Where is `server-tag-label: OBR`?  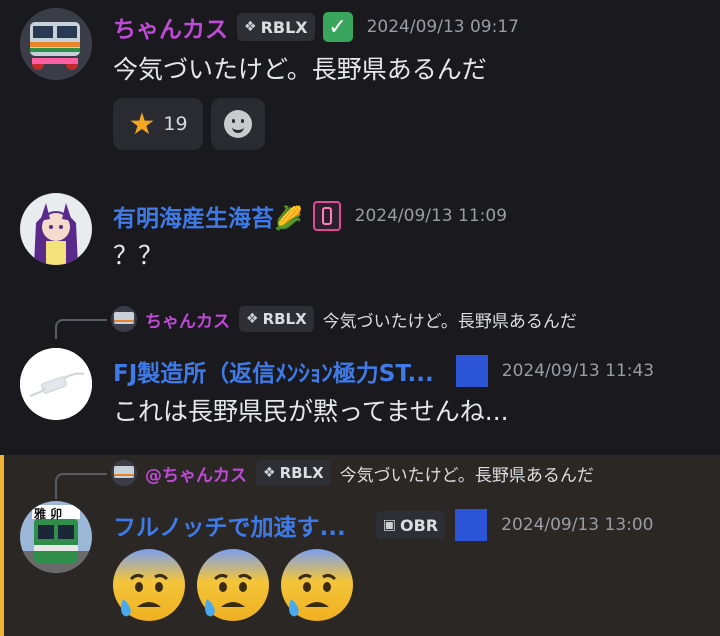 server-tag-label: OBR is located at coordinates (419, 525).